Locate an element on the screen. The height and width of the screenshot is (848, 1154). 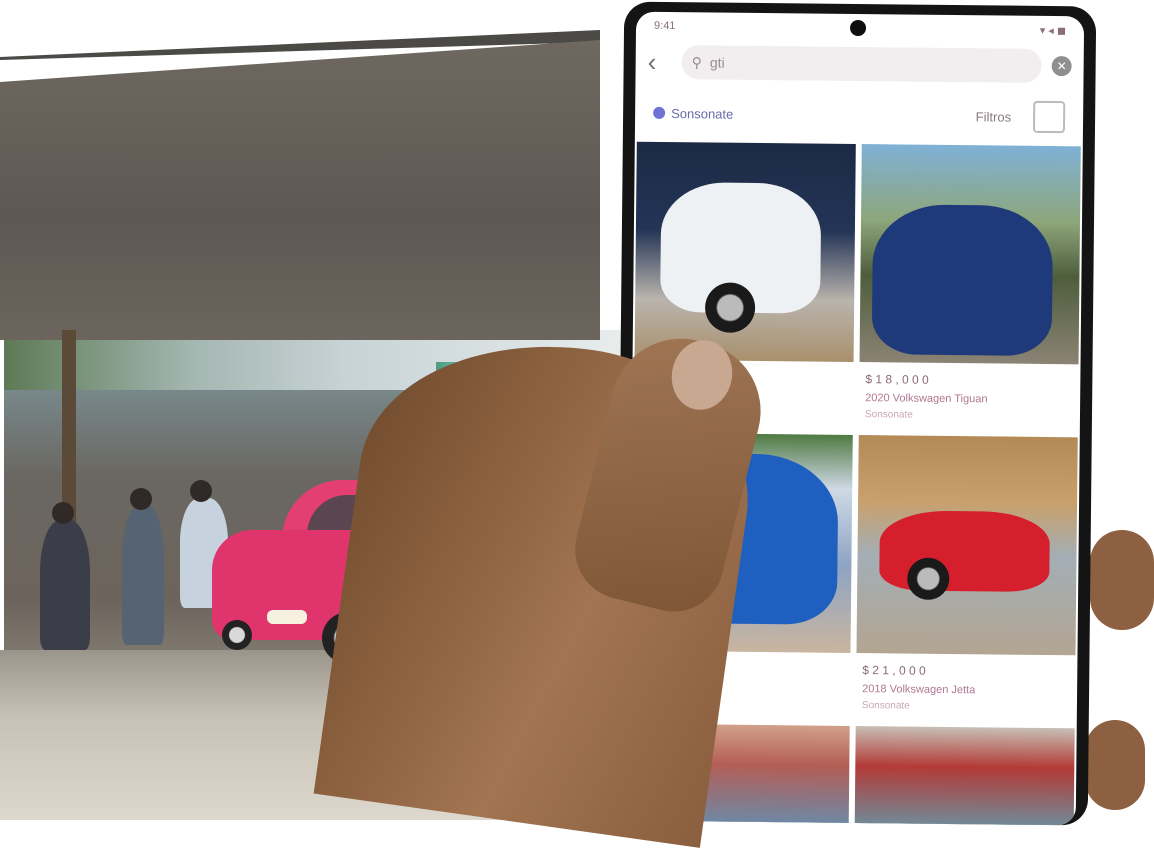
search-input: ⚲ gti is located at coordinates (861, 64).